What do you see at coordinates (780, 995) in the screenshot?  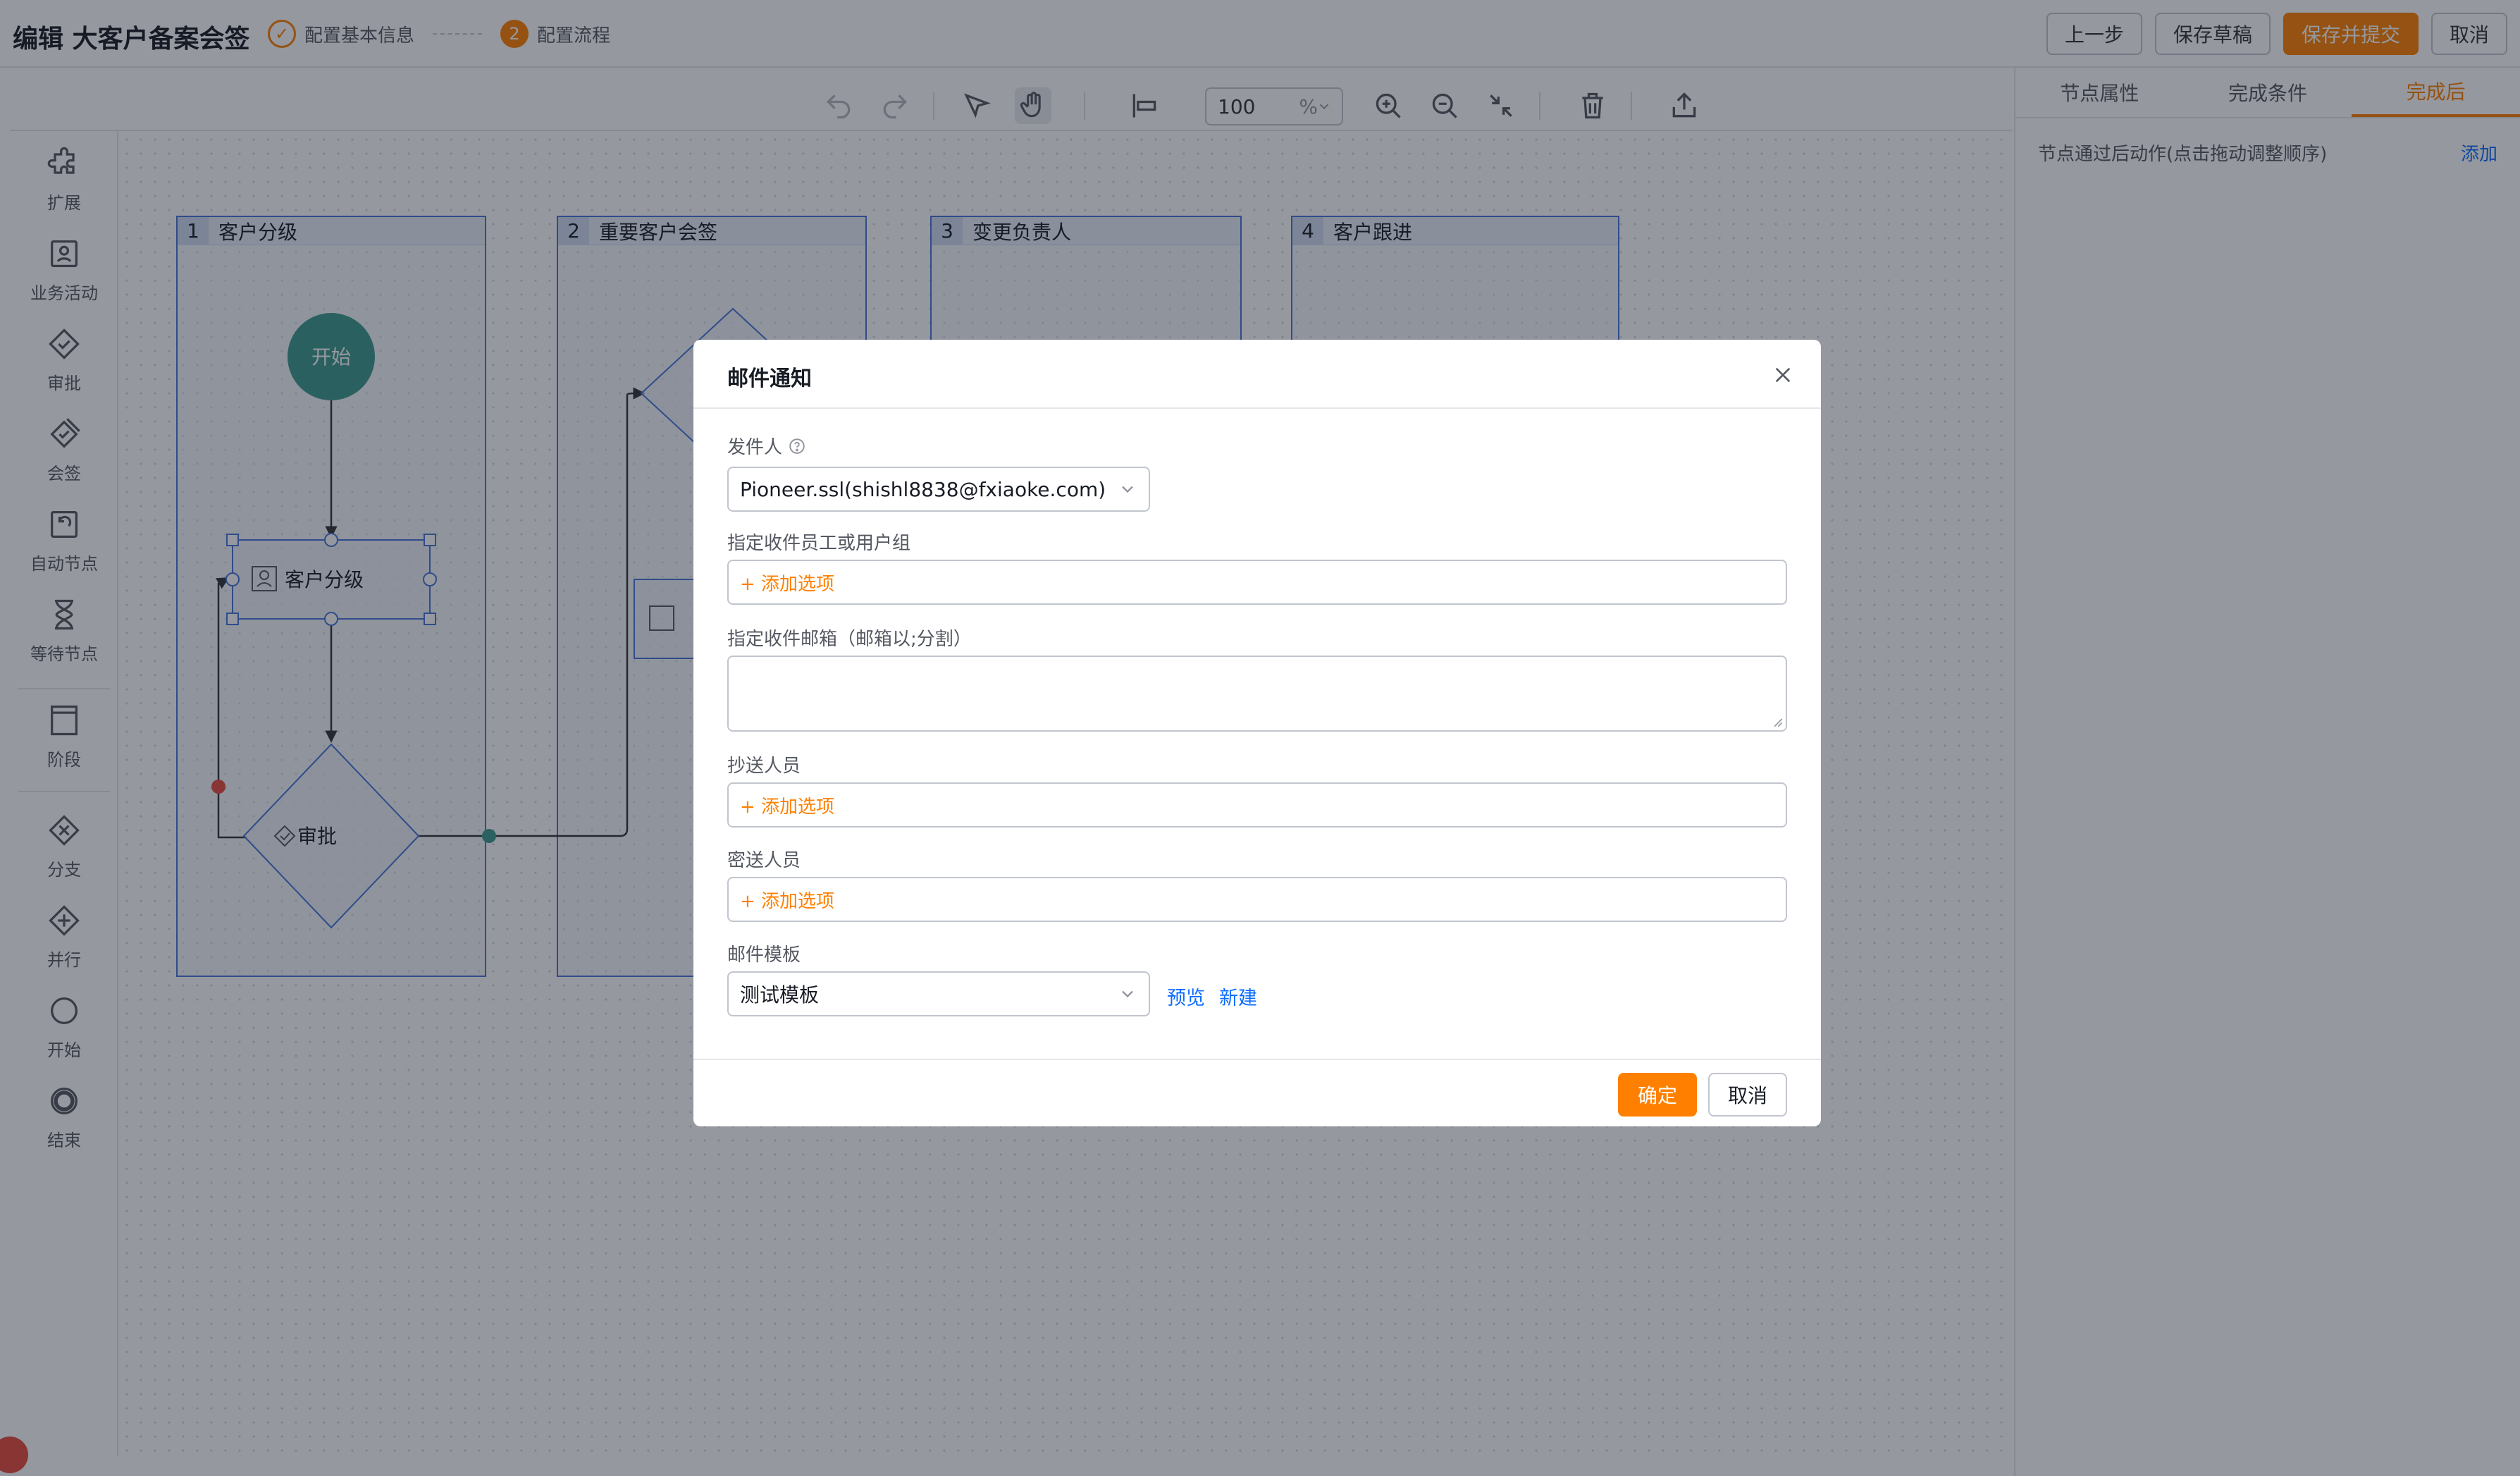 I see `template-value: 测试模板` at bounding box center [780, 995].